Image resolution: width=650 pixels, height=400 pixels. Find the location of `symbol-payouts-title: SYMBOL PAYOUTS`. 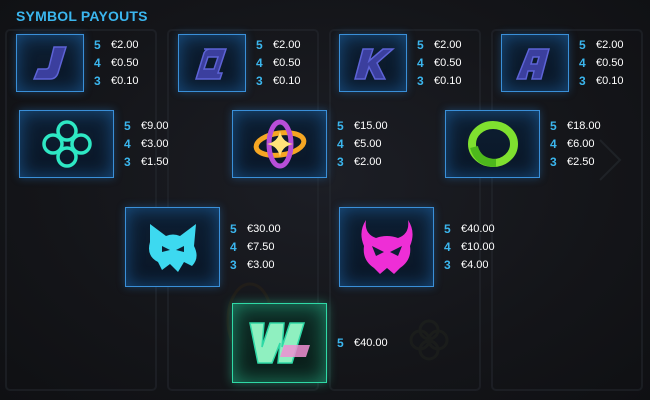

symbol-payouts-title: SYMBOL PAYOUTS is located at coordinates (82, 16).